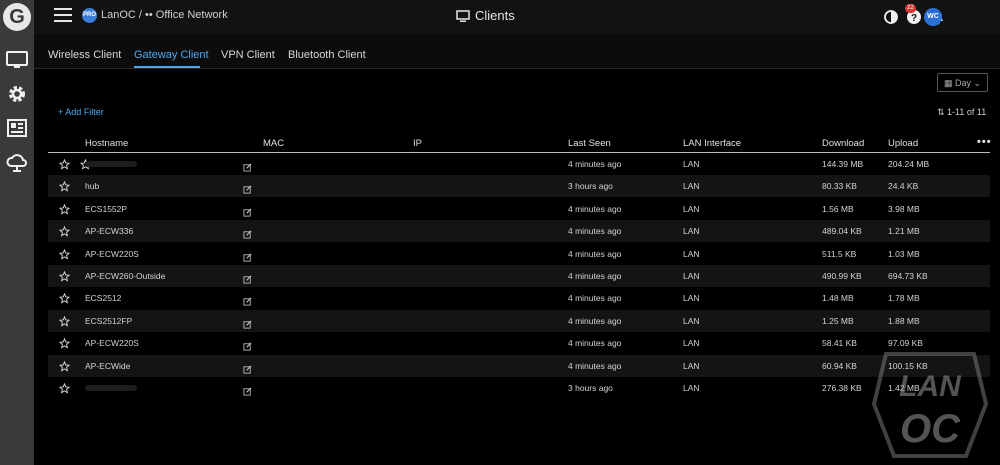 Image resolution: width=1000 pixels, height=465 pixels. I want to click on cell-download: 1.25 MB, so click(838, 320).